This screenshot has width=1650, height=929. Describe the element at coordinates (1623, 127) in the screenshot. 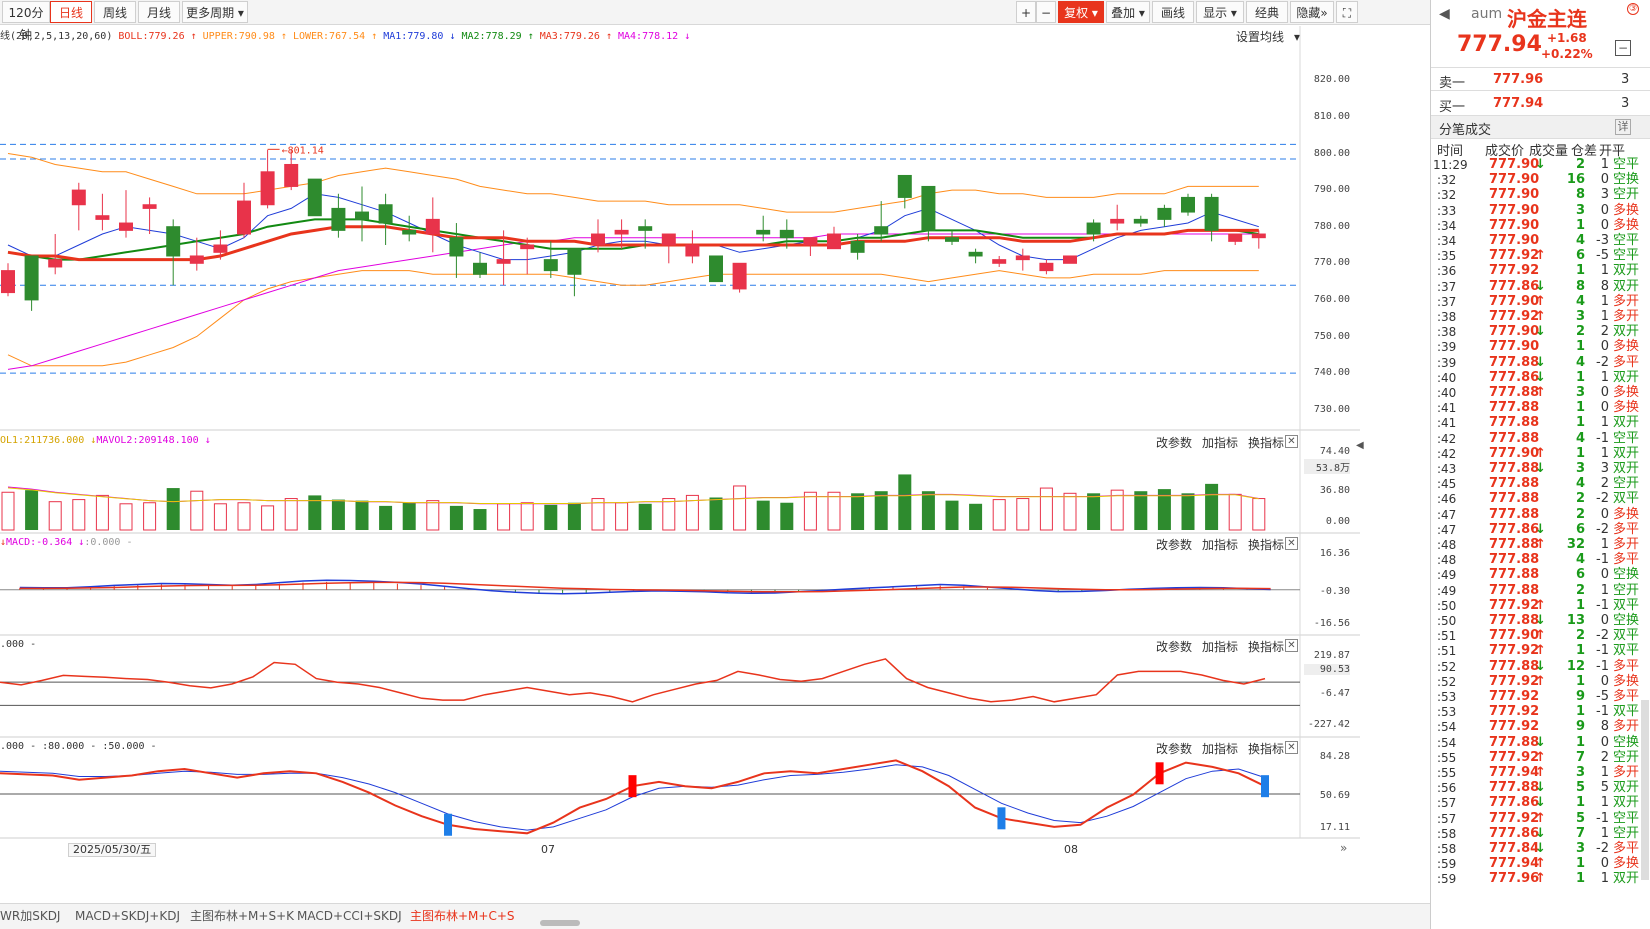

I see `ticks-detail-button: 详` at that location.